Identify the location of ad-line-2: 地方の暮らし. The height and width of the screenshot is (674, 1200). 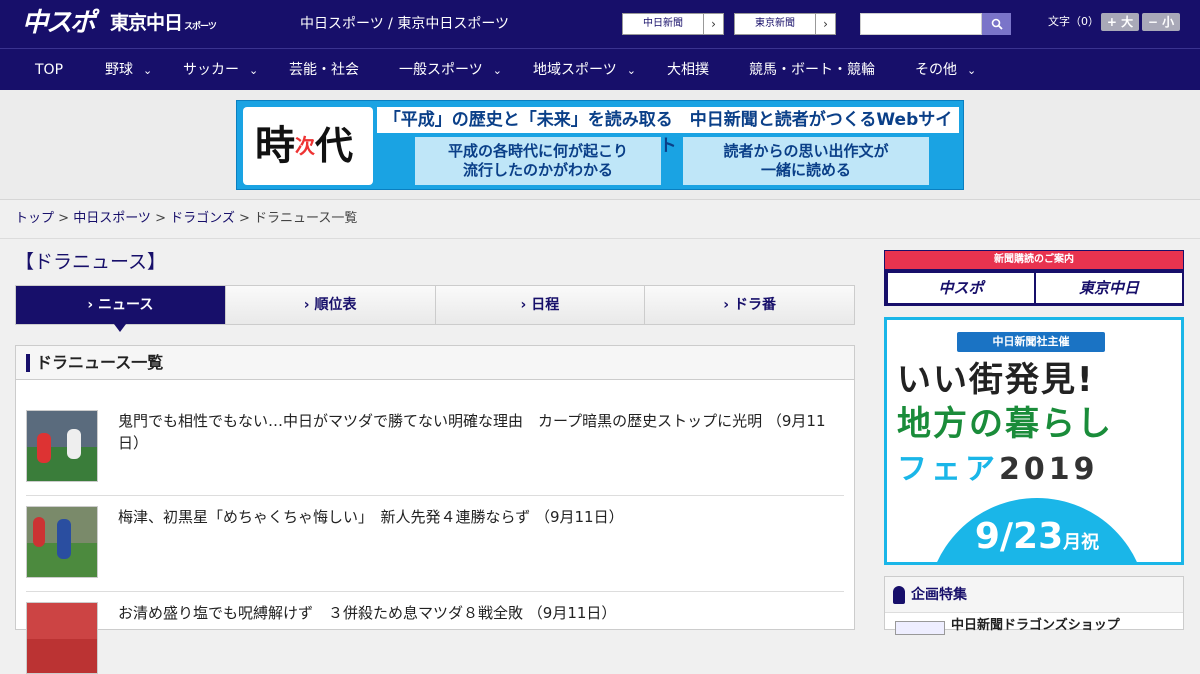
(1005, 424).